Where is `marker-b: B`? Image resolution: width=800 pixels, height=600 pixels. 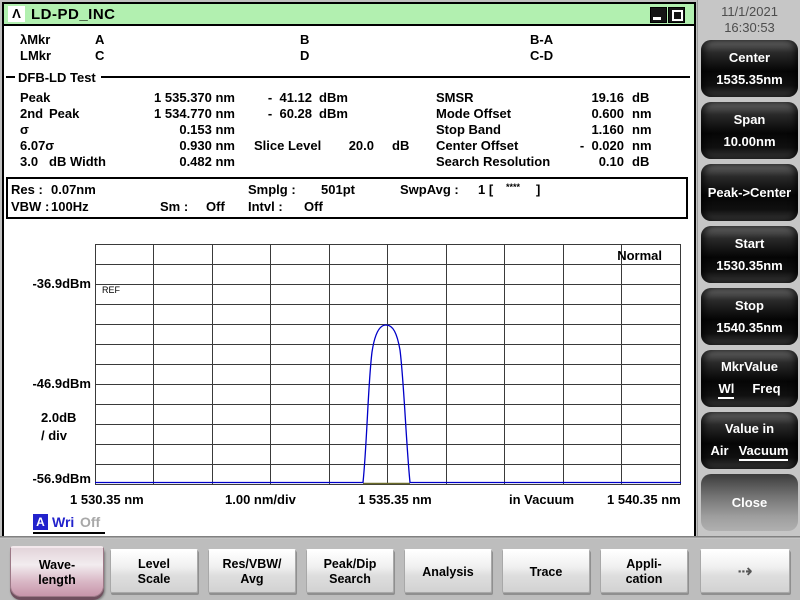
marker-b: B is located at coordinates (305, 39).